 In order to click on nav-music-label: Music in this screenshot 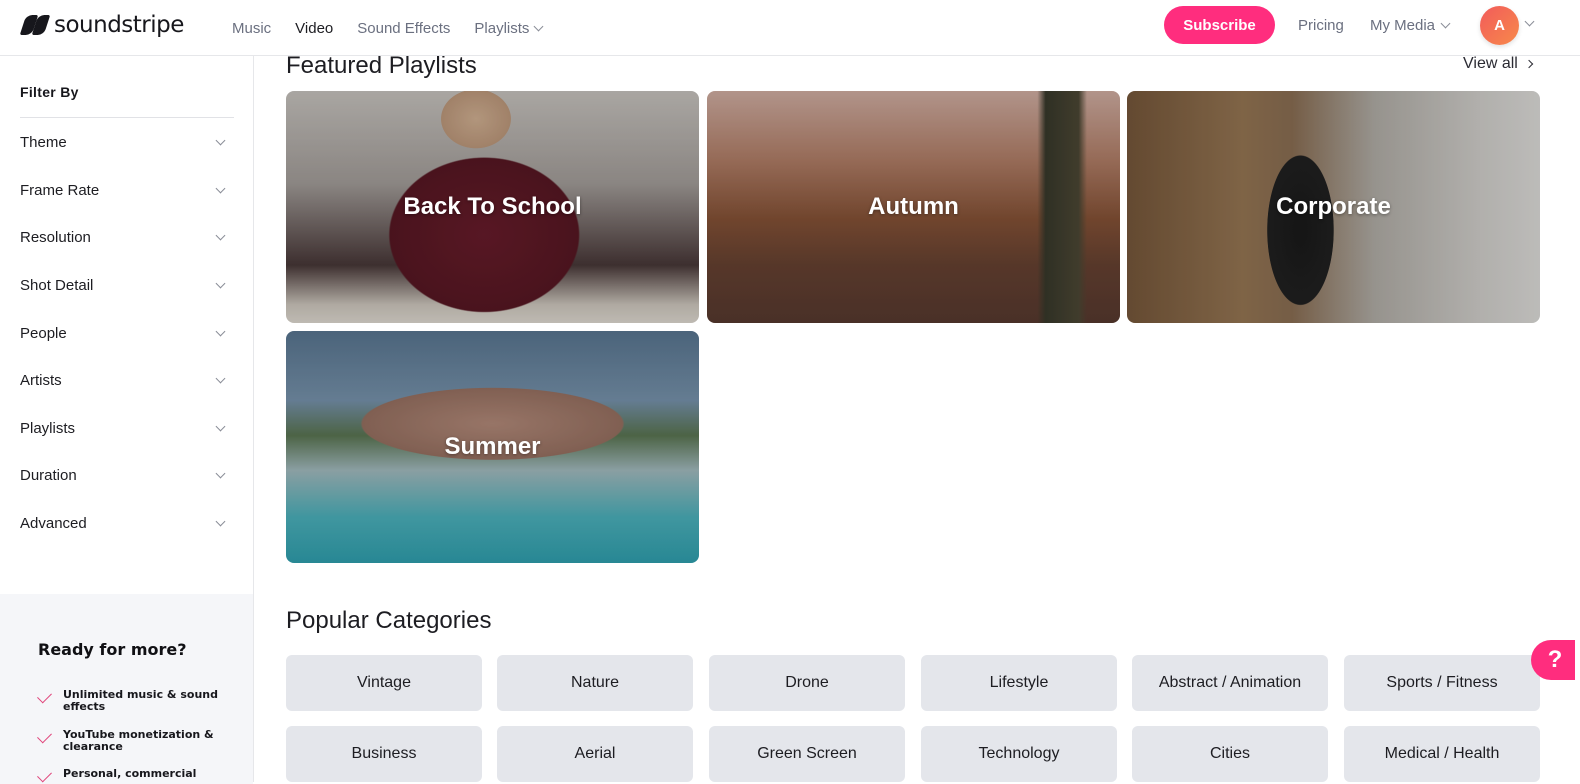, I will do `click(252, 28)`.